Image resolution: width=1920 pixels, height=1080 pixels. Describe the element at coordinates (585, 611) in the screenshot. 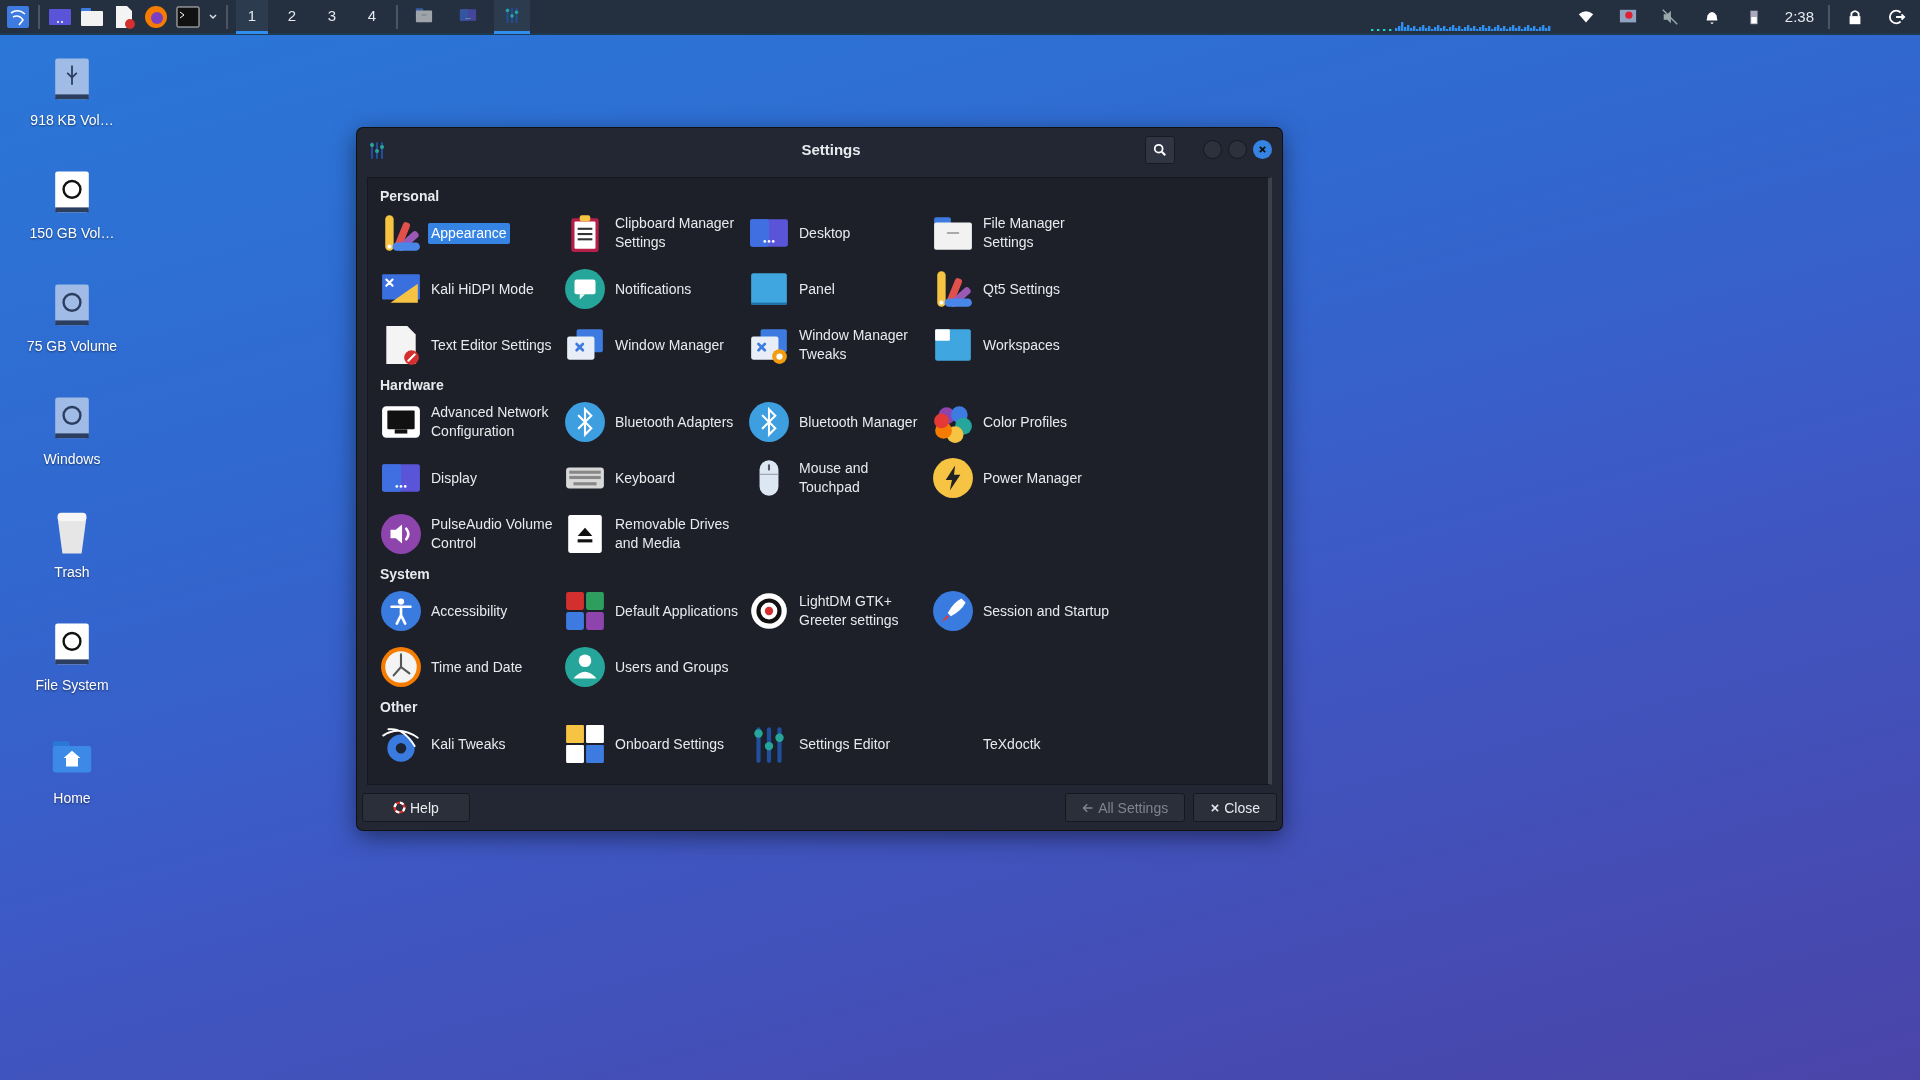

I see `app-grid-icon` at that location.